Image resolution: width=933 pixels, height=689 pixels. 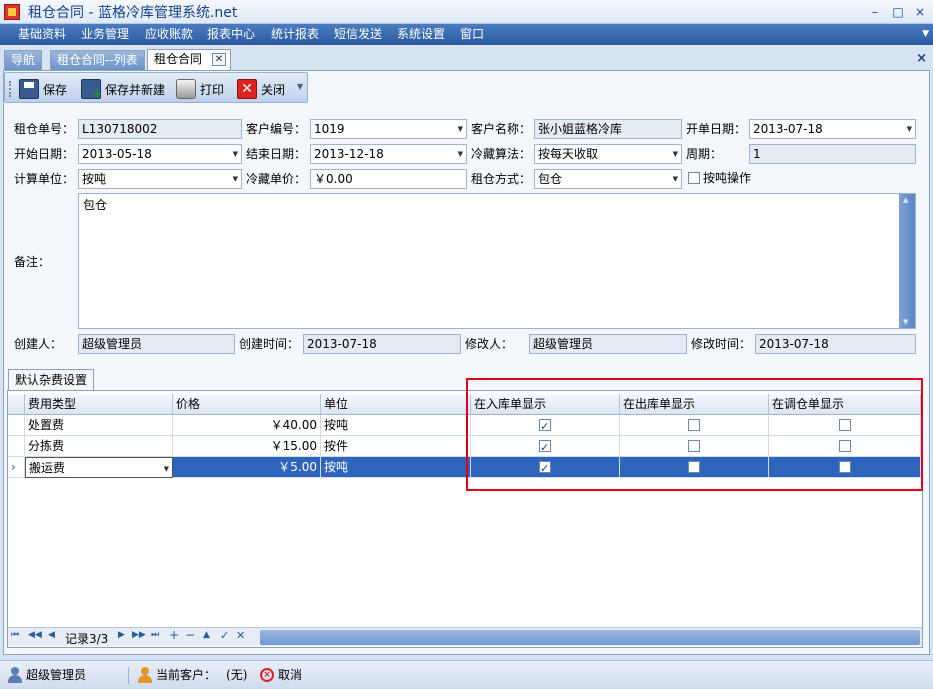 What do you see at coordinates (95, 205) in the screenshot?
I see `remarks-text: 包仓` at bounding box center [95, 205].